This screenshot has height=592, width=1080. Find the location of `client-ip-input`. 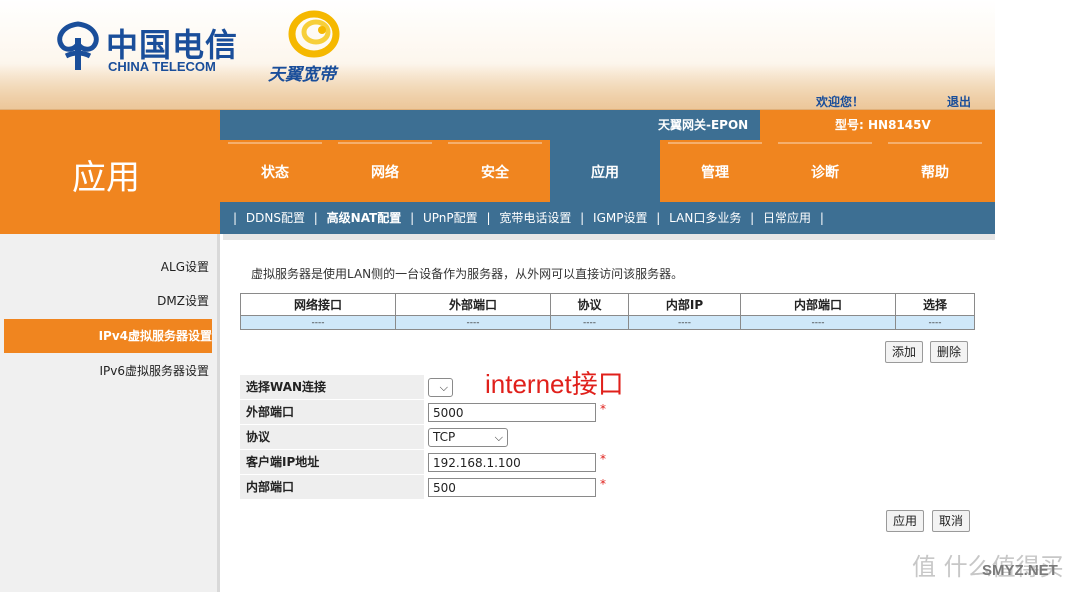

client-ip-input is located at coordinates (512, 462).